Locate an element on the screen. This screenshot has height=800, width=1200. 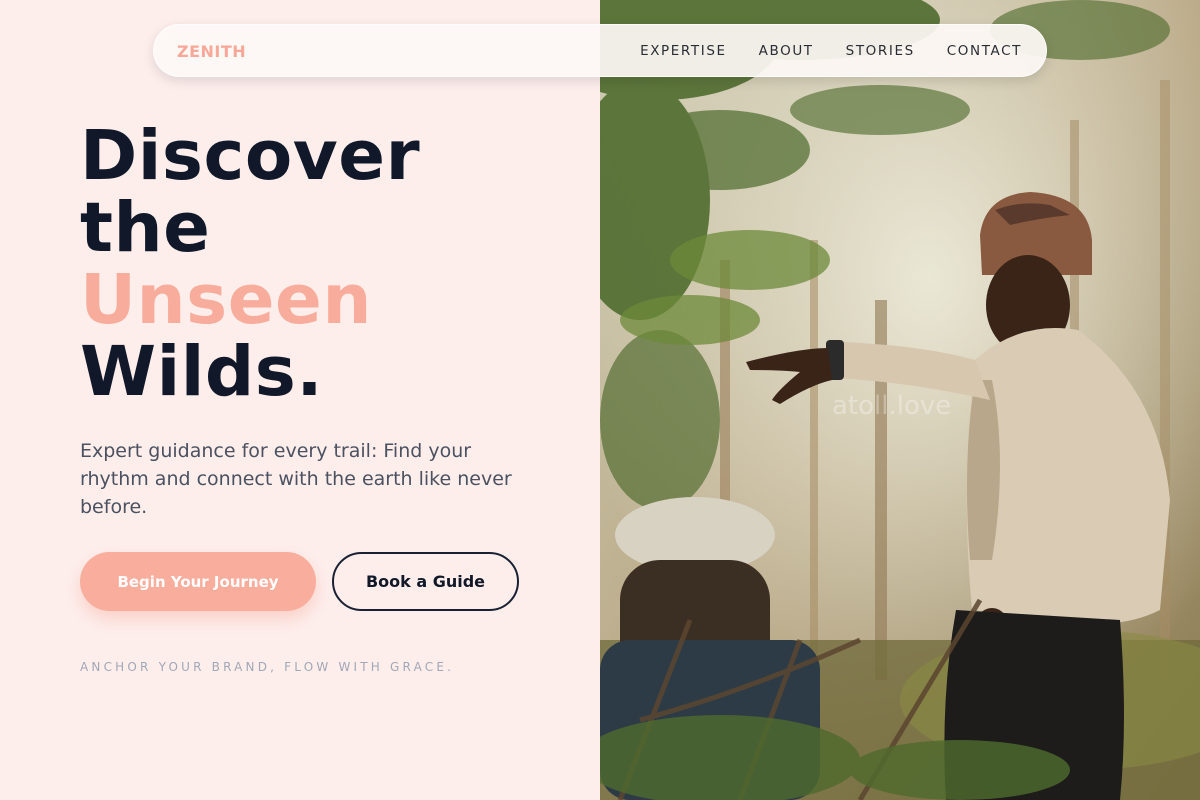
brand-logo: ZENITH is located at coordinates (211, 51).